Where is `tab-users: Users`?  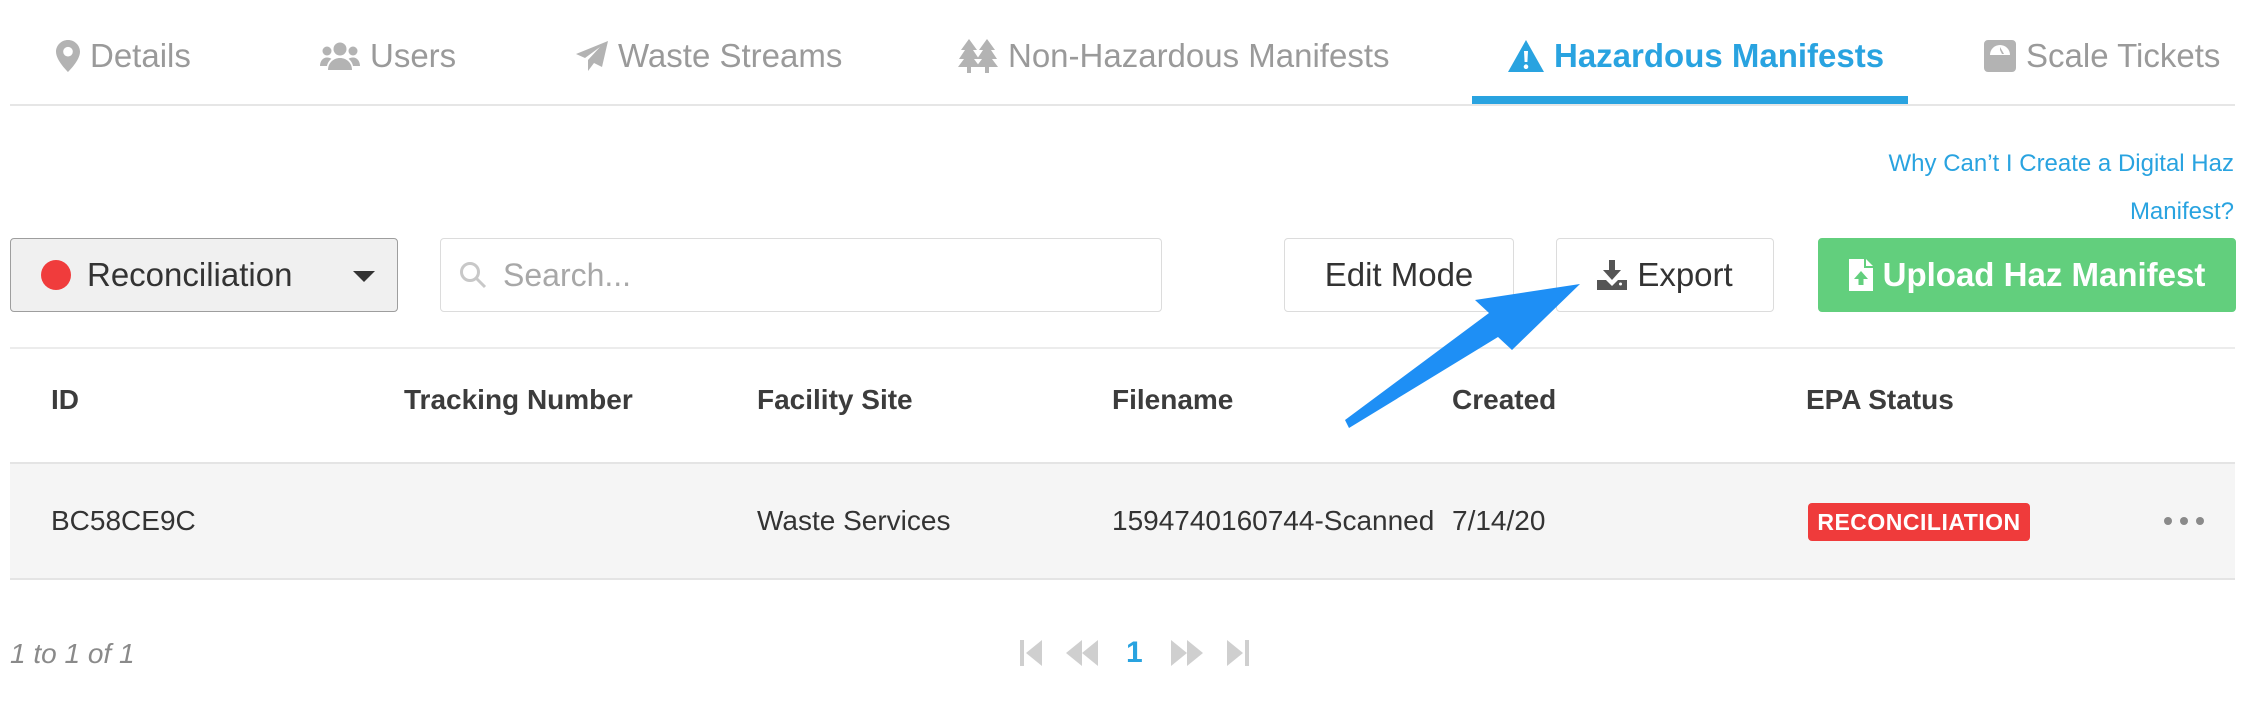 tab-users: Users is located at coordinates (388, 56).